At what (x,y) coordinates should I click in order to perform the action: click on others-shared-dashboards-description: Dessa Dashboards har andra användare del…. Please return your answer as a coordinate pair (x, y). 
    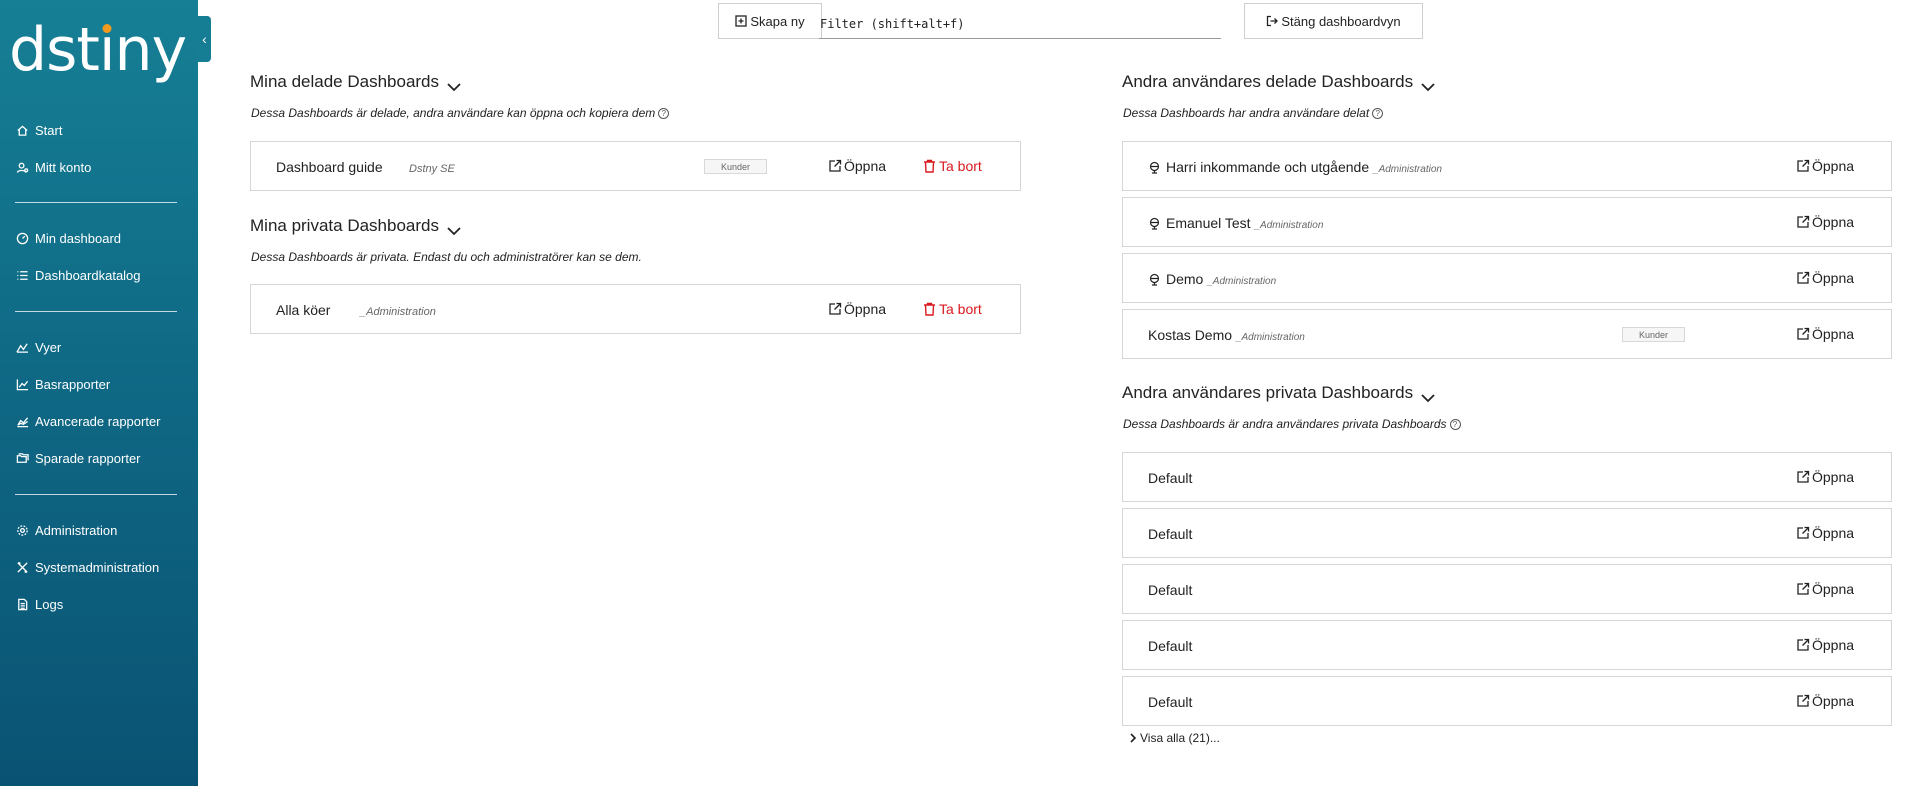
    Looking at the image, I should click on (1253, 113).